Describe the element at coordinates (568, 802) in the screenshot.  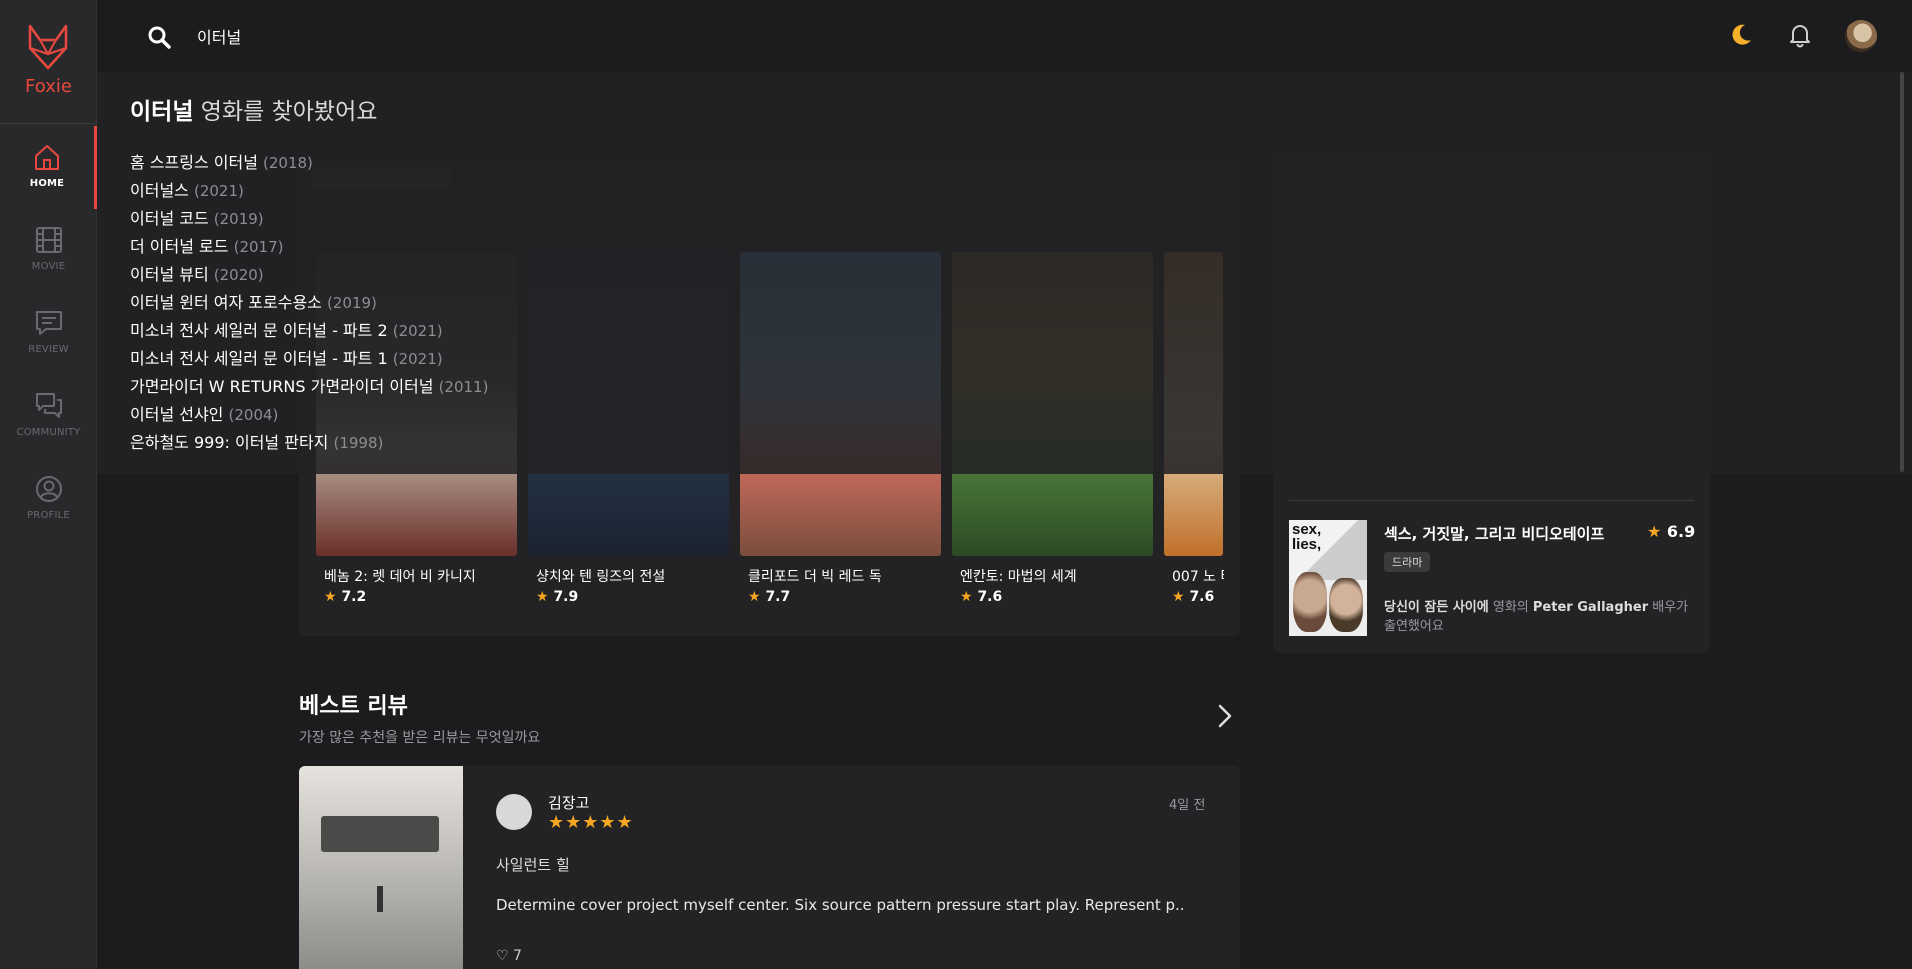
I see `review-user: 김장고` at that location.